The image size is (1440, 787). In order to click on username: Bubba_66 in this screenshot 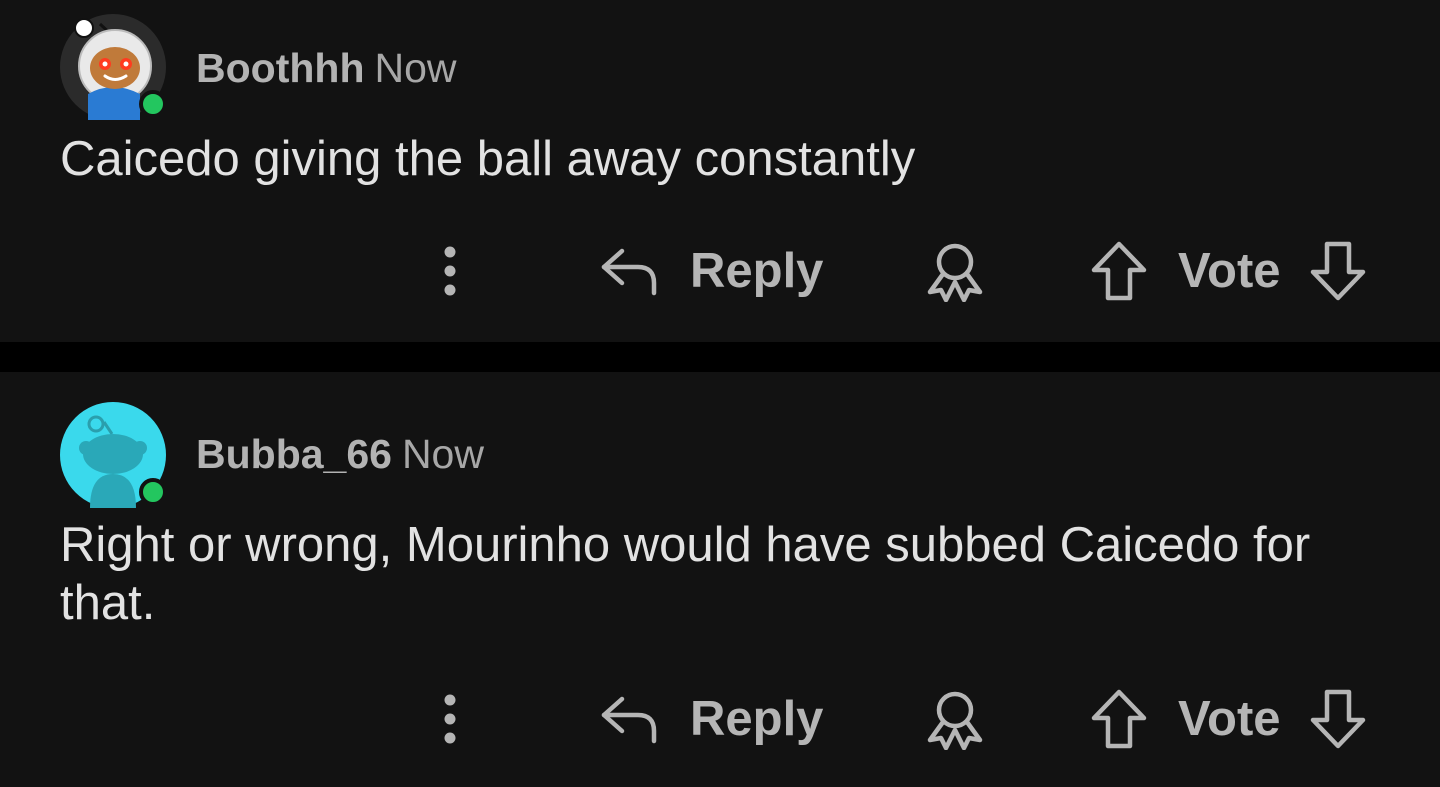, I will do `click(294, 454)`.